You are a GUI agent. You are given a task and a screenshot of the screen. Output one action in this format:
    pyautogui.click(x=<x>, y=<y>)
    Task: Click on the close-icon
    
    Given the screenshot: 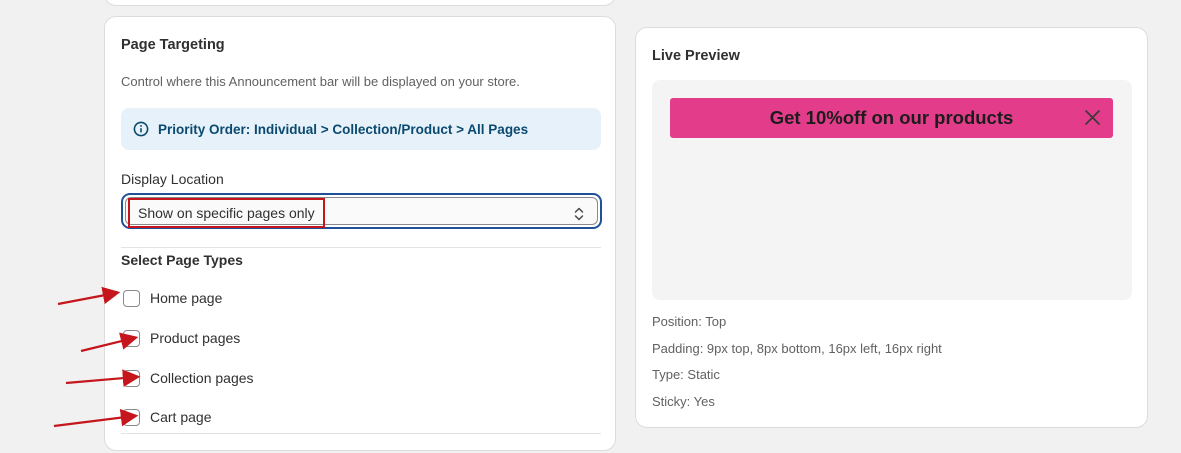 What is the action you would take?
    pyautogui.click(x=1092, y=120)
    